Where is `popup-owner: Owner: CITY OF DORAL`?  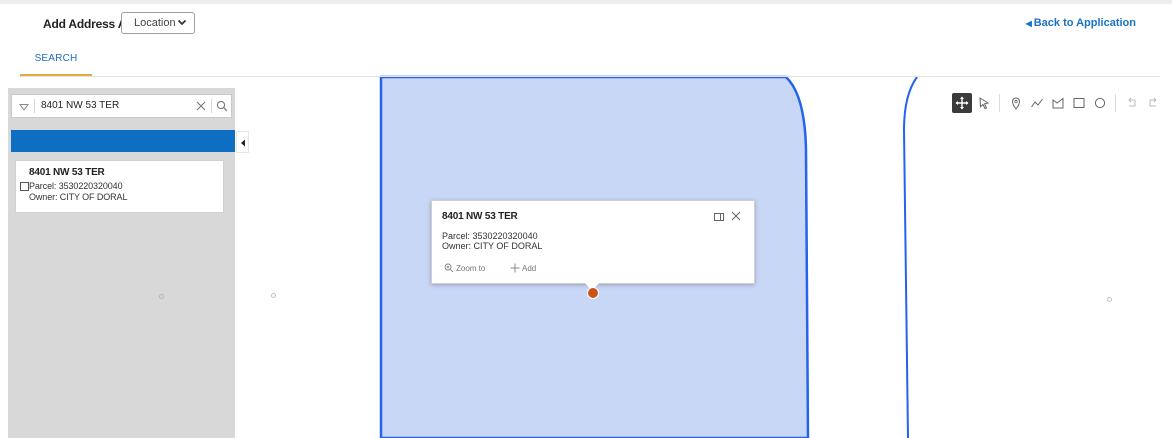
popup-owner: Owner: CITY OF DORAL is located at coordinates (492, 246).